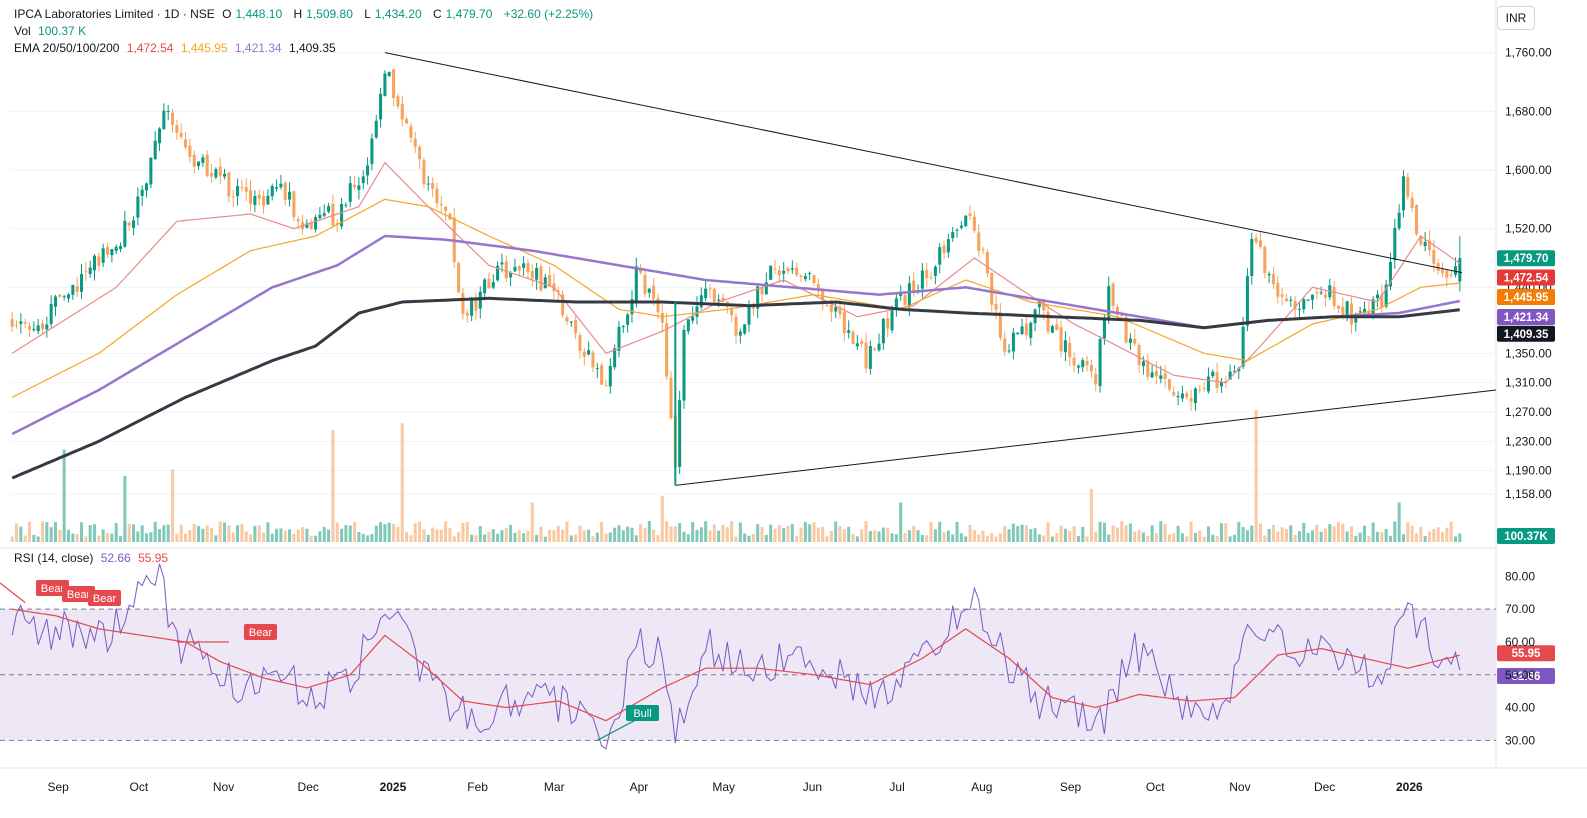  I want to click on volume-label: Vol, so click(22, 31).